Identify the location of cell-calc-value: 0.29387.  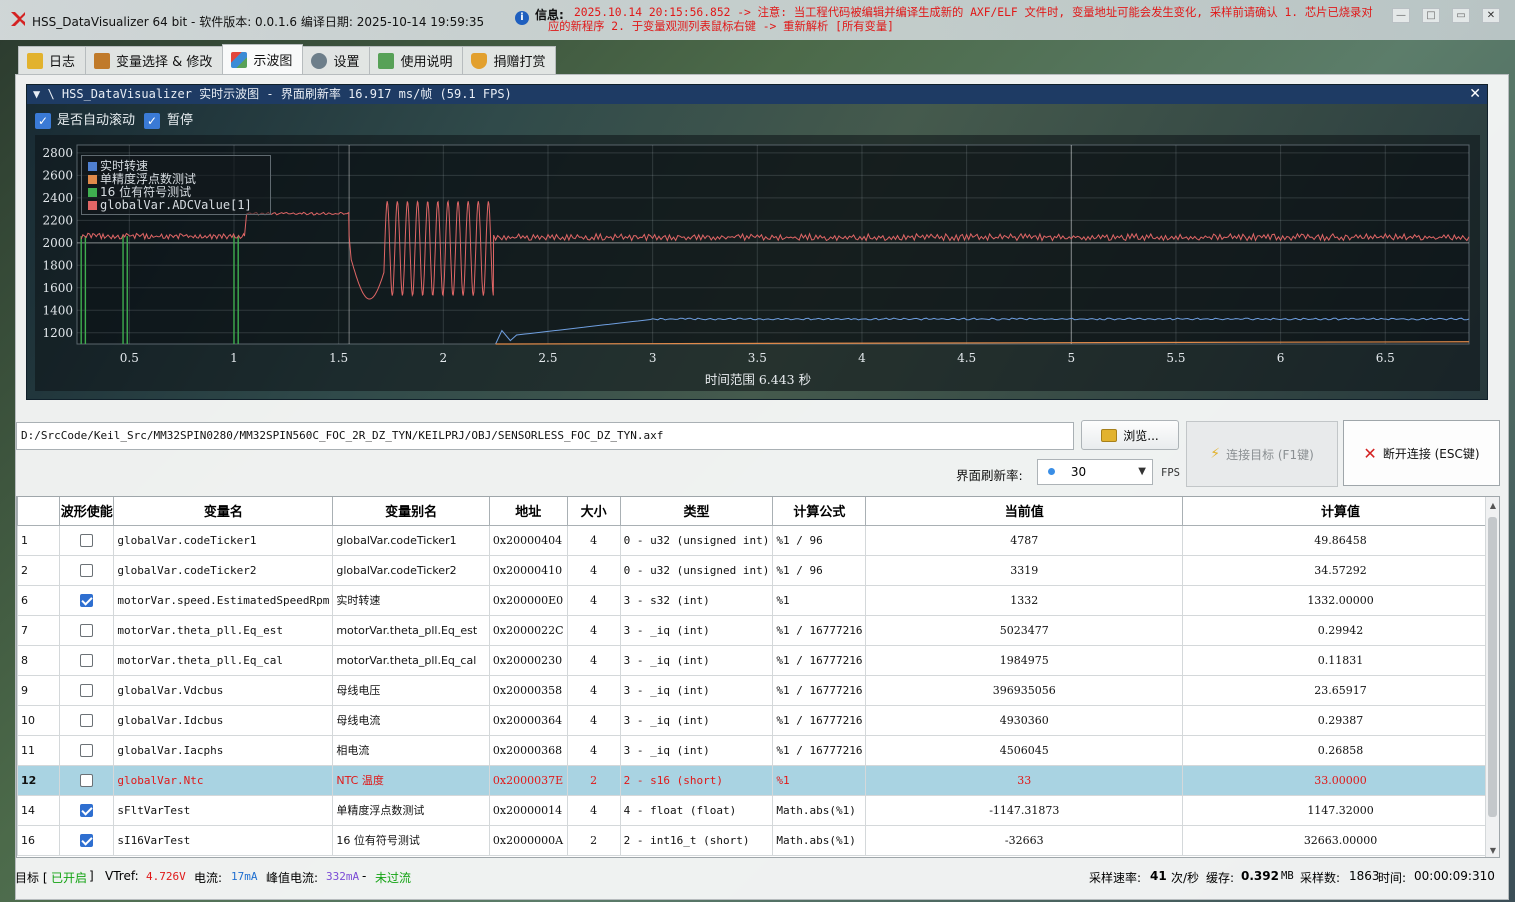
(1340, 720).